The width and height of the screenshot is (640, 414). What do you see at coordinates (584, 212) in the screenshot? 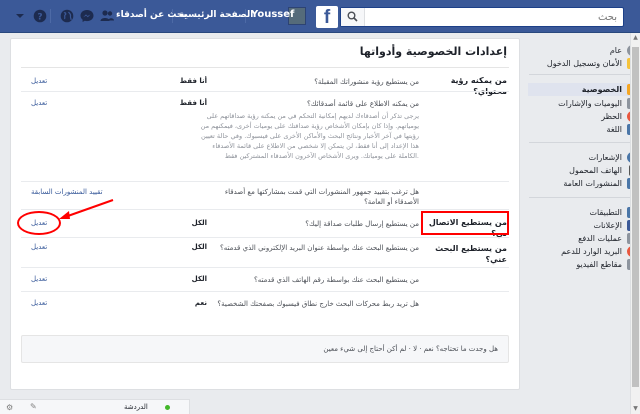
I see `sidebar-item-apps: التطبيقات` at bounding box center [584, 212].